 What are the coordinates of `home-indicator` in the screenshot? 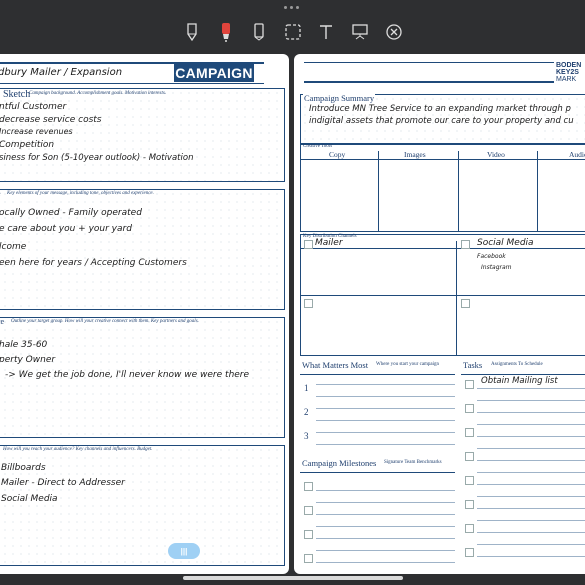 It's located at (293, 578).